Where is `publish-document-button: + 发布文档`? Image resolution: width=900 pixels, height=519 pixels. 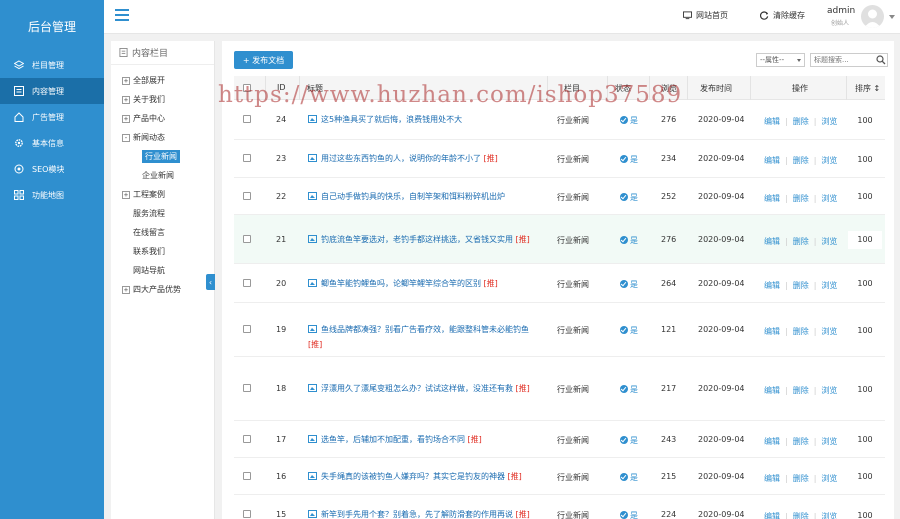 publish-document-button: + 发布文档 is located at coordinates (263, 60).